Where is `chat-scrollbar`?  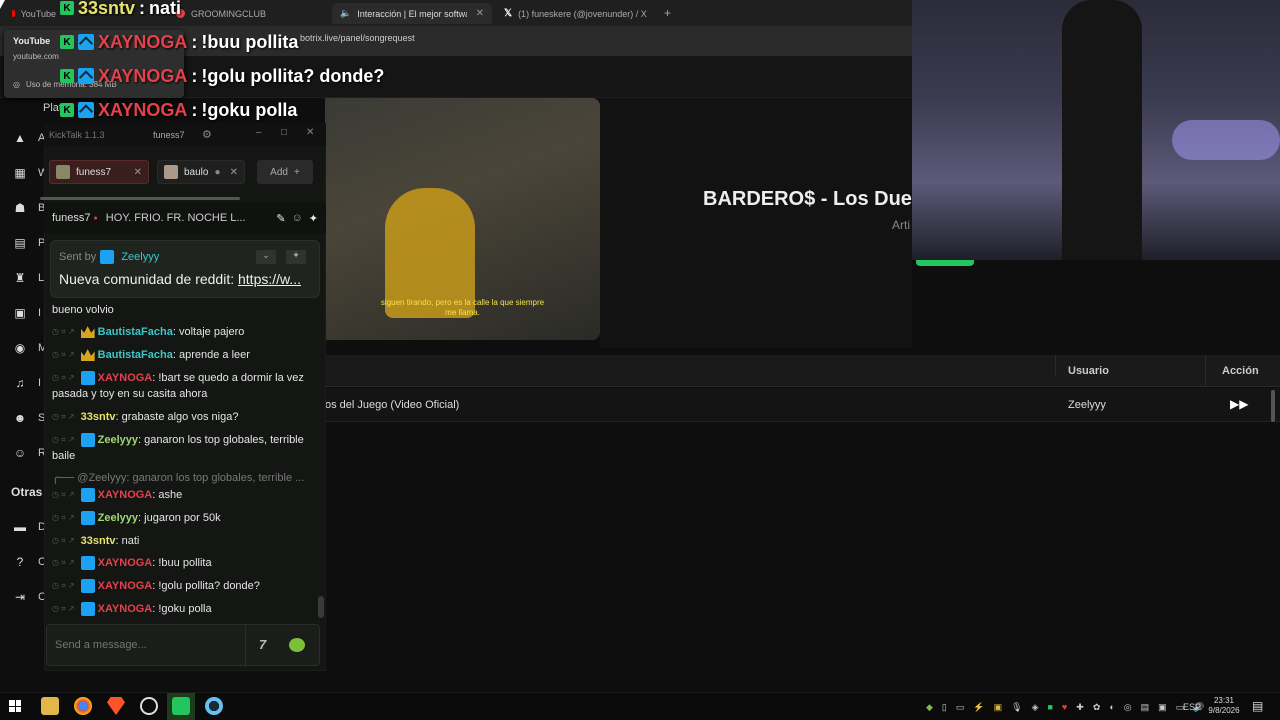
chat-scrollbar is located at coordinates (321, 607).